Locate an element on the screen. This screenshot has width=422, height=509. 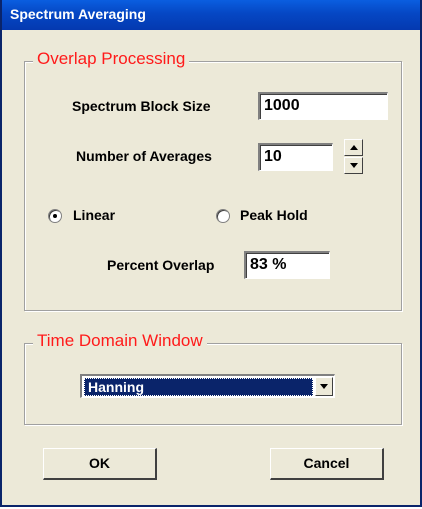
spectrum-block-size-input: 1000 is located at coordinates (323, 106).